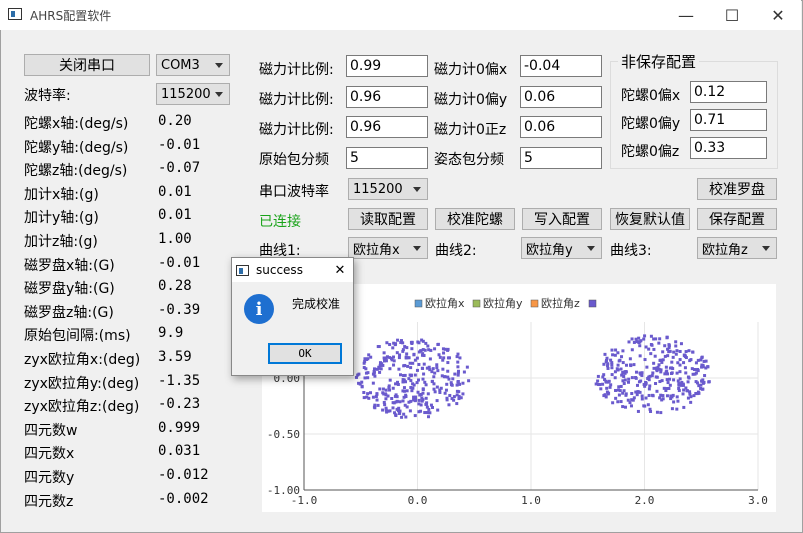 Image resolution: width=803 pixels, height=533 pixels. Describe the element at coordinates (179, 427) in the screenshot. I see `reading-value: 0.999` at that location.